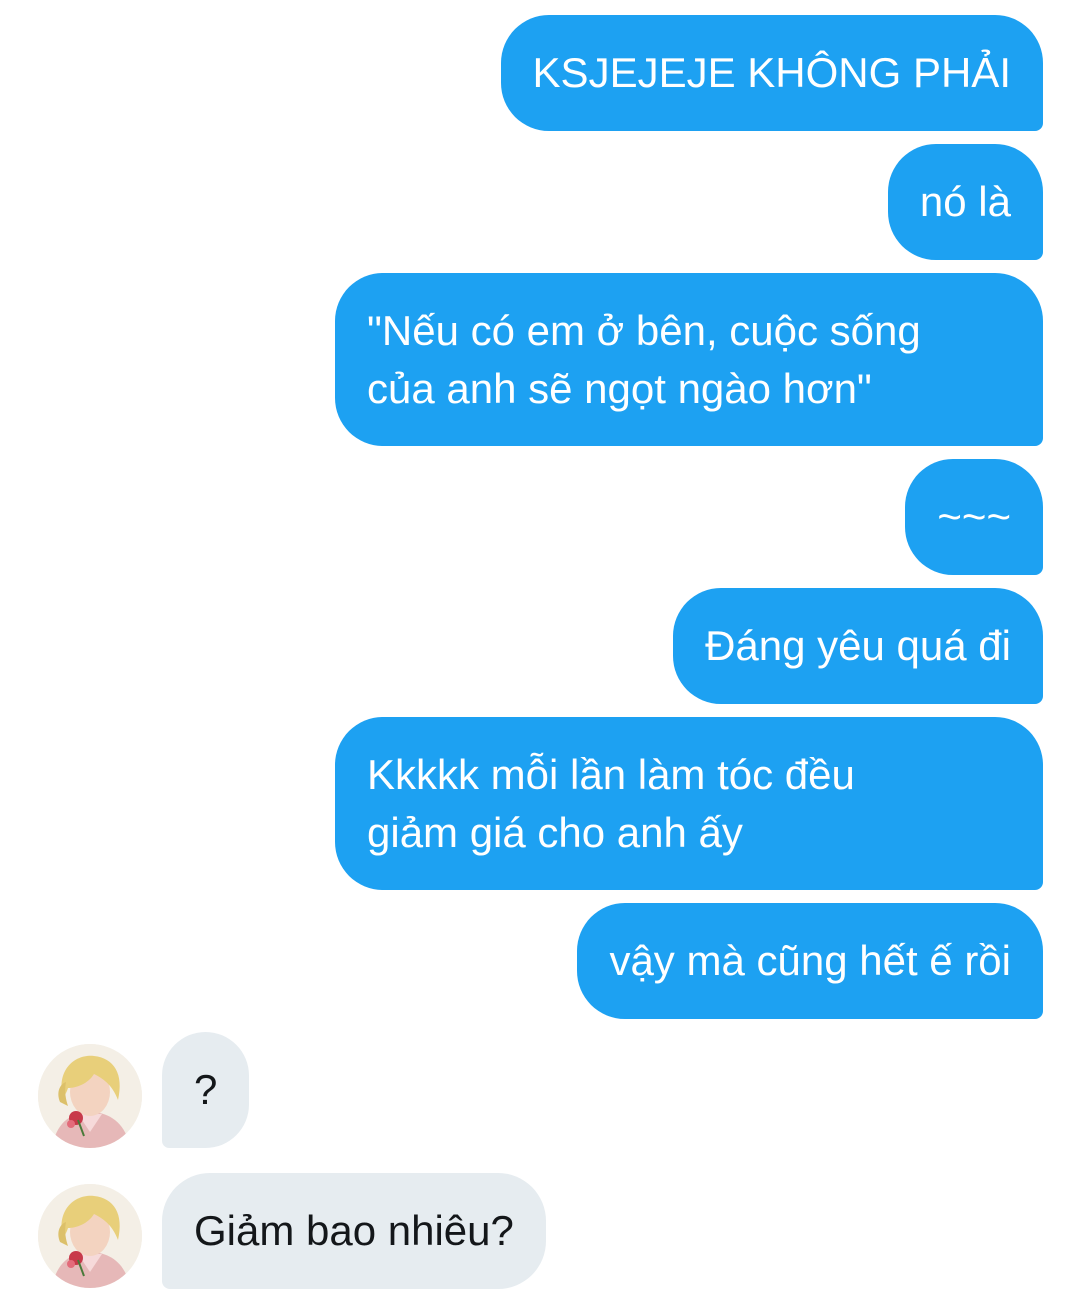  What do you see at coordinates (555, 832) in the screenshot?
I see `message-text-line: giảm giá cho anh ấy` at bounding box center [555, 832].